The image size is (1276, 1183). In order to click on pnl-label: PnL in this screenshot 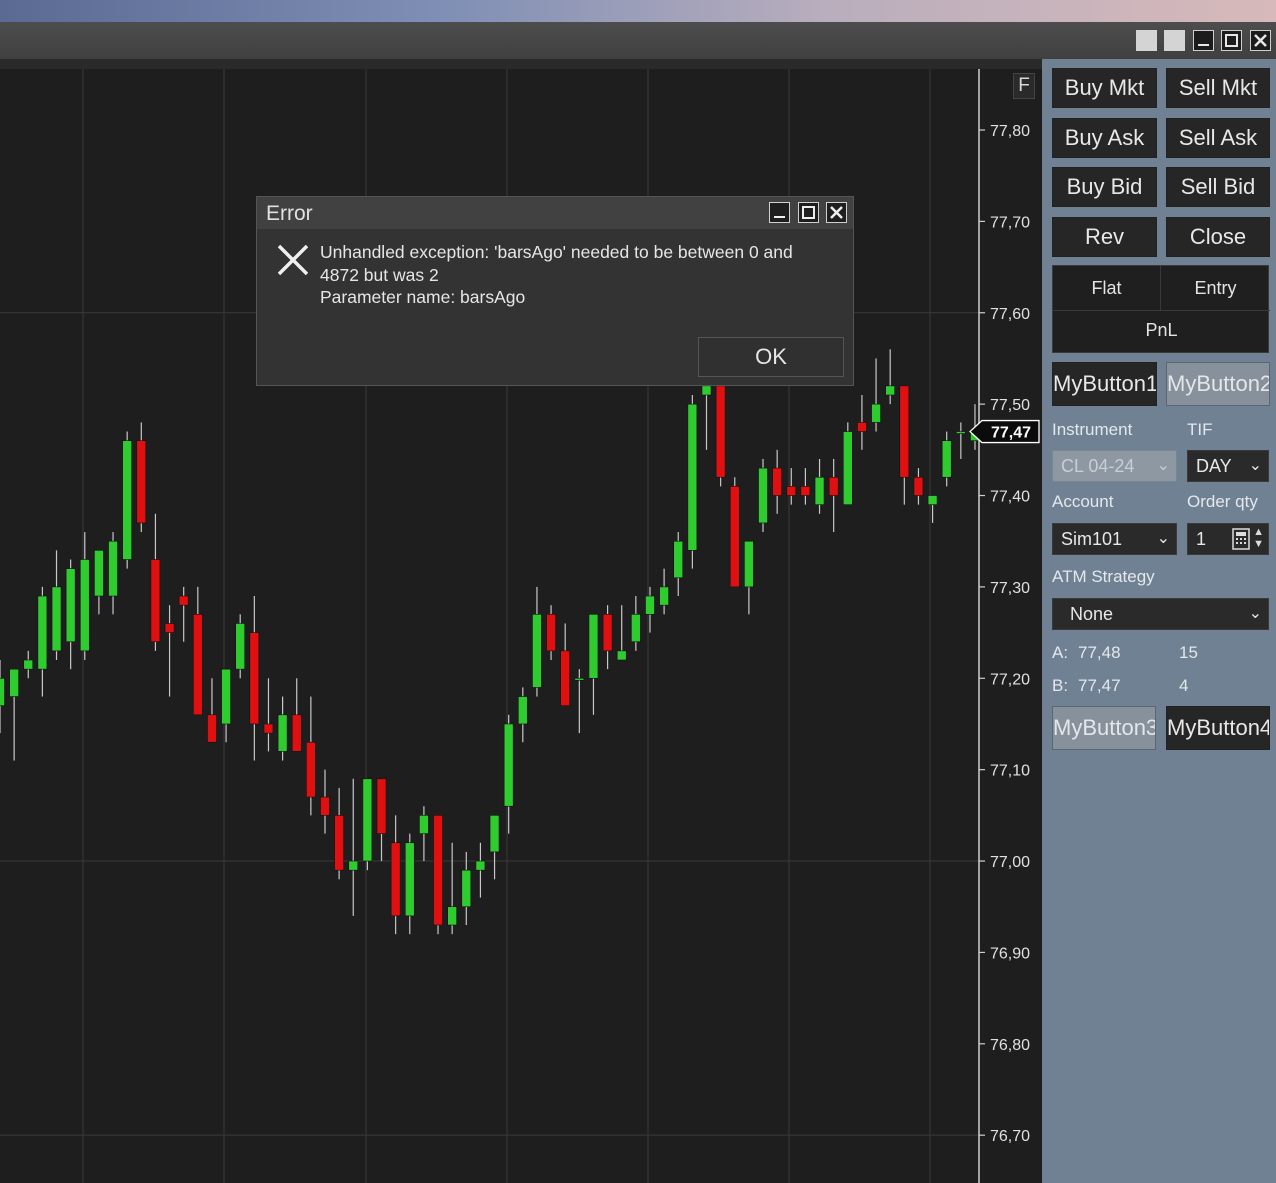, I will do `click(1161, 330)`.